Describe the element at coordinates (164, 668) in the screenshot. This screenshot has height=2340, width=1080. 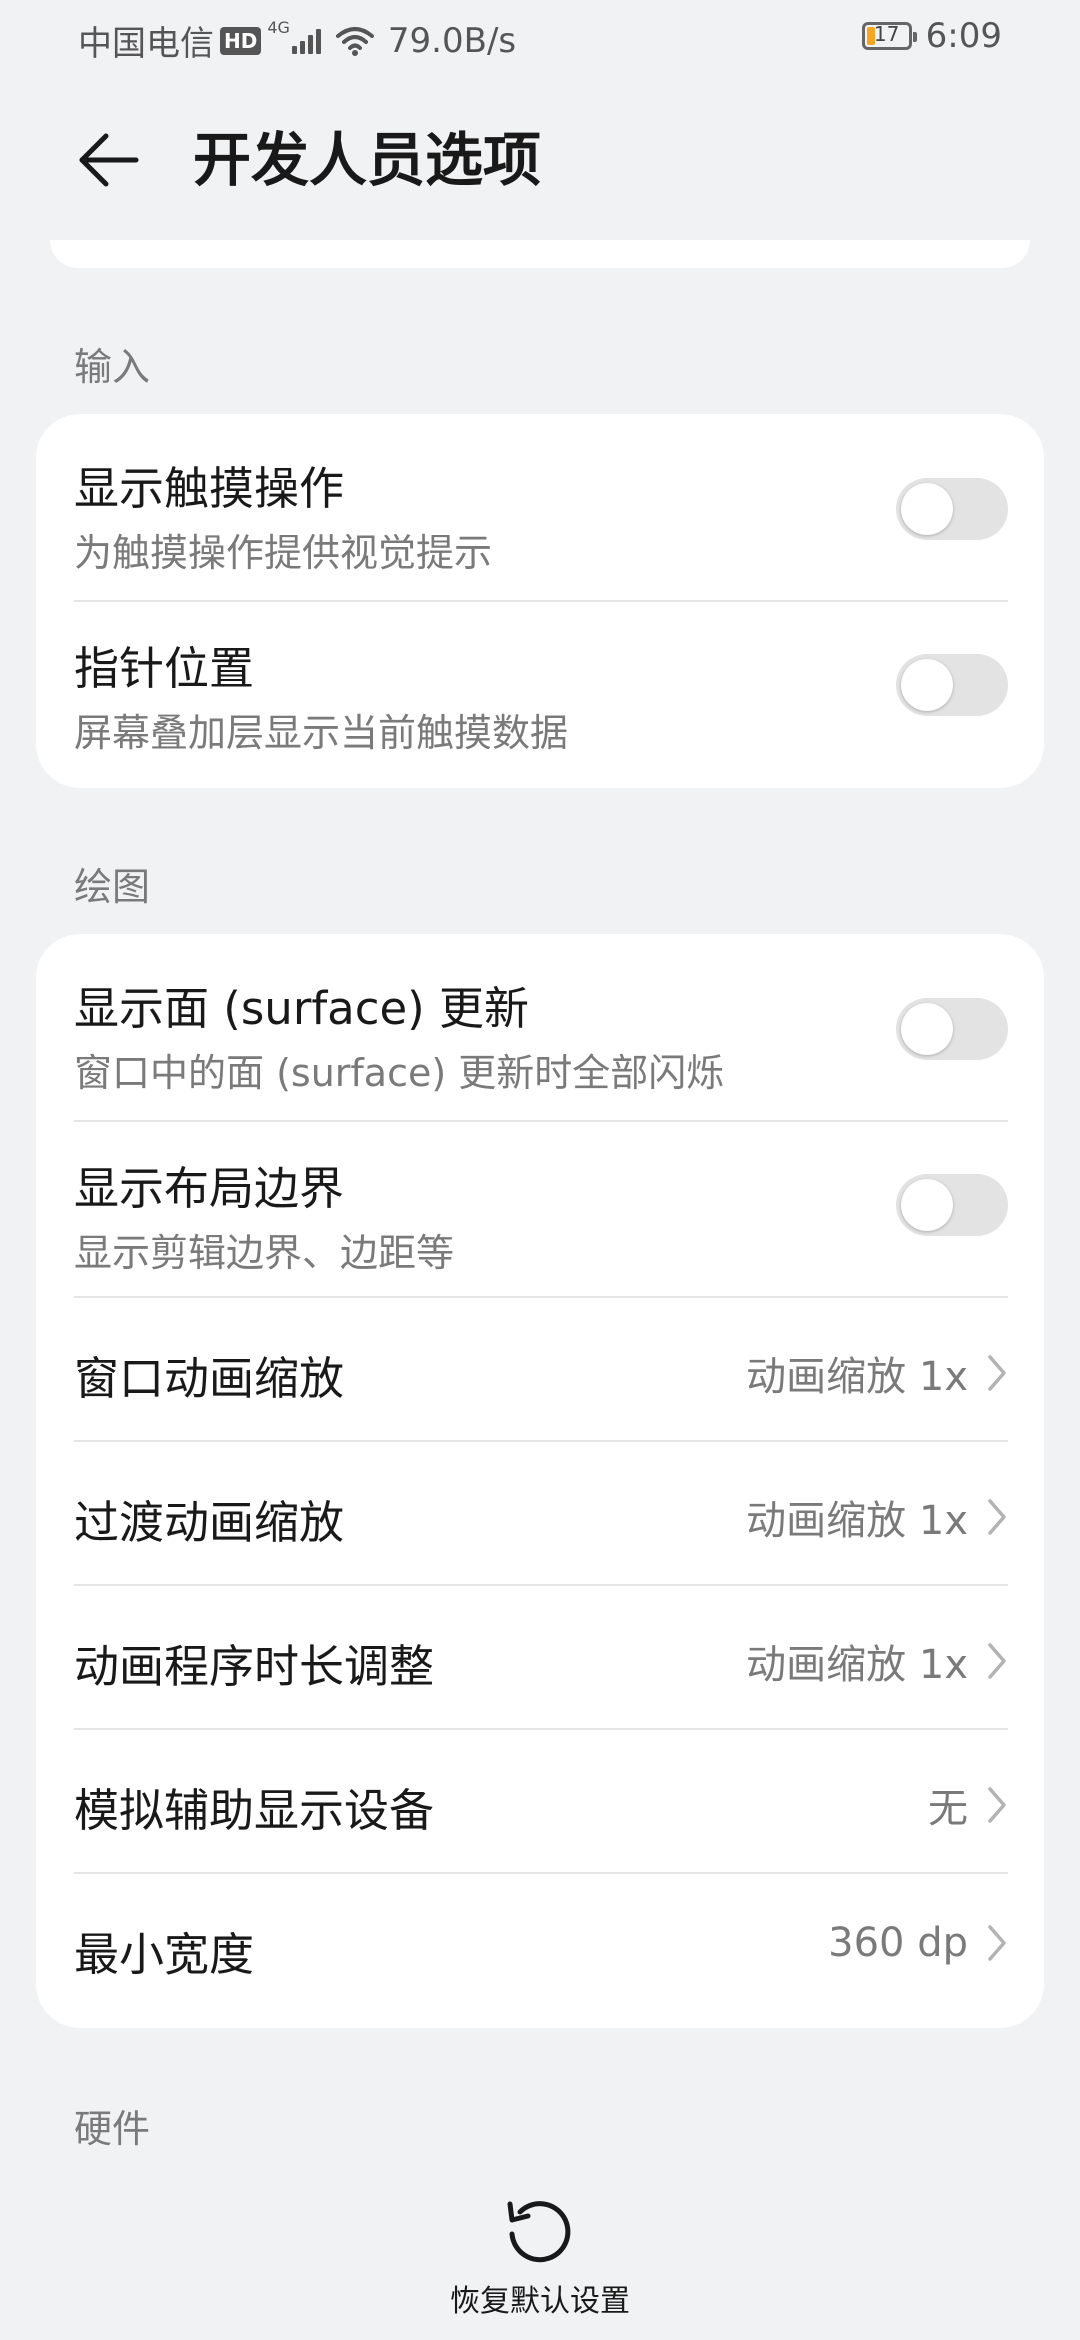
I see `row-title: 指针位置` at that location.